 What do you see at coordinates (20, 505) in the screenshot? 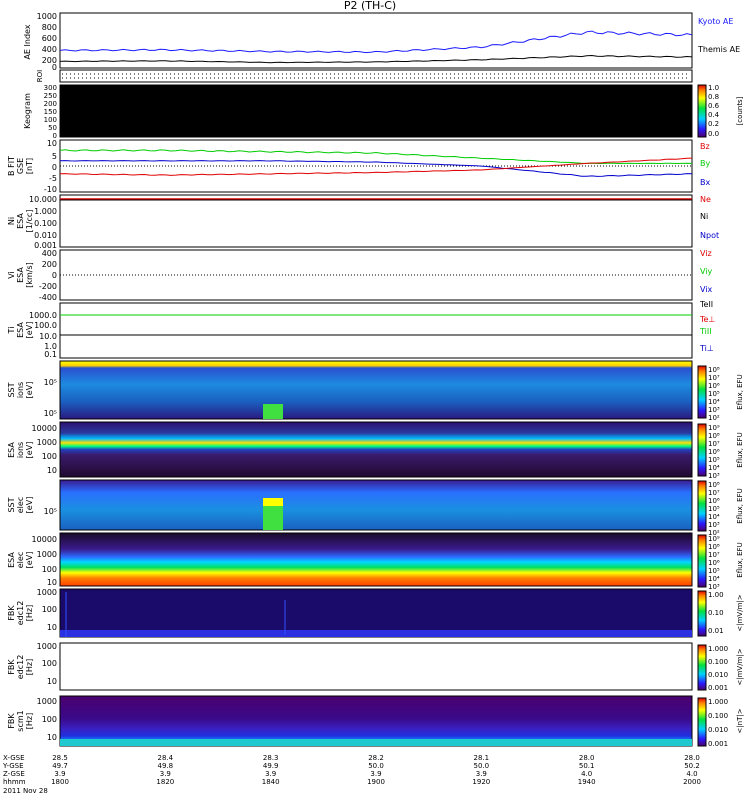
I see `sst-elec-ylabel2: elec` at bounding box center [20, 505].